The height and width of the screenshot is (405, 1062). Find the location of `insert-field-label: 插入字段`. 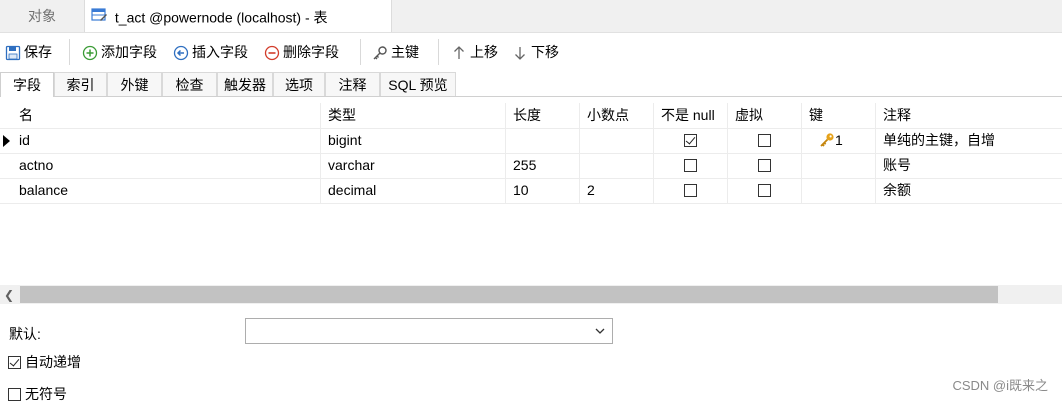

insert-field-label: 插入字段 is located at coordinates (220, 52).